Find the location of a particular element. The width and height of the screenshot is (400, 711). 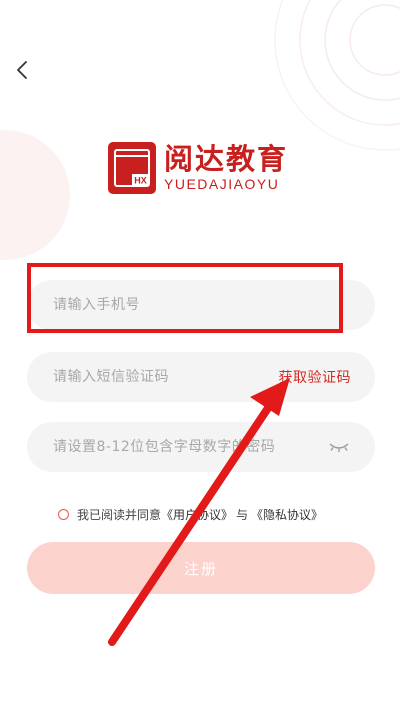

agreement-checkbox is located at coordinates (63, 514).